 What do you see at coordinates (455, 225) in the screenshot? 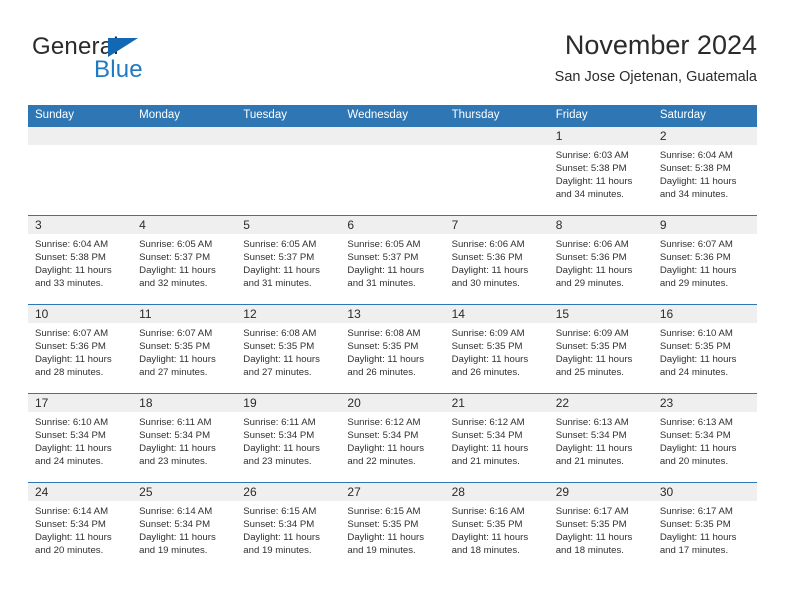
I see `day-number: 7` at bounding box center [455, 225].